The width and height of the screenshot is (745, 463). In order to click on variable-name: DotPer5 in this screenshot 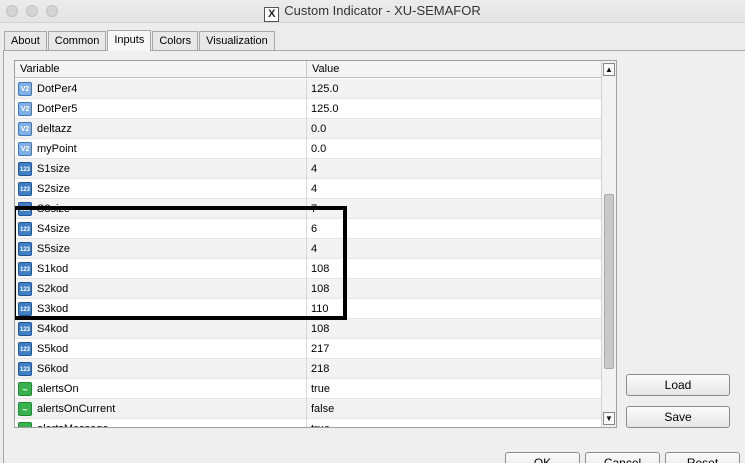, I will do `click(57, 109)`.